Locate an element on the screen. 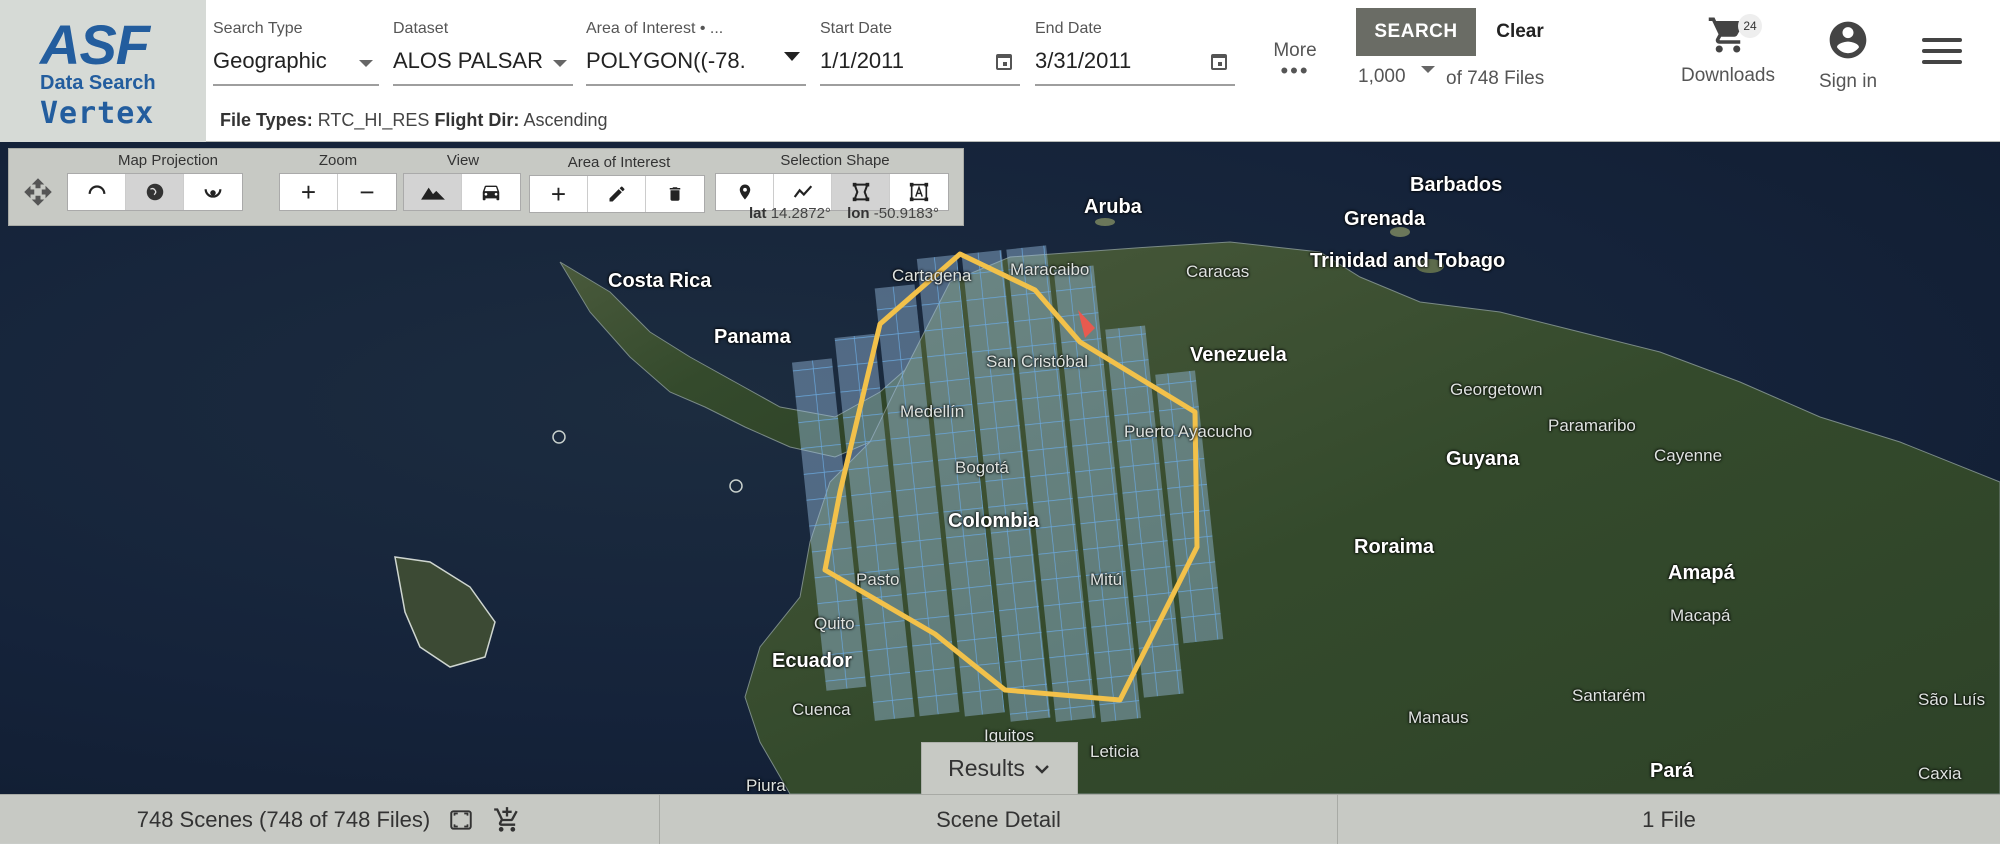  flight-dir-label: Flight Dir: is located at coordinates (477, 120).